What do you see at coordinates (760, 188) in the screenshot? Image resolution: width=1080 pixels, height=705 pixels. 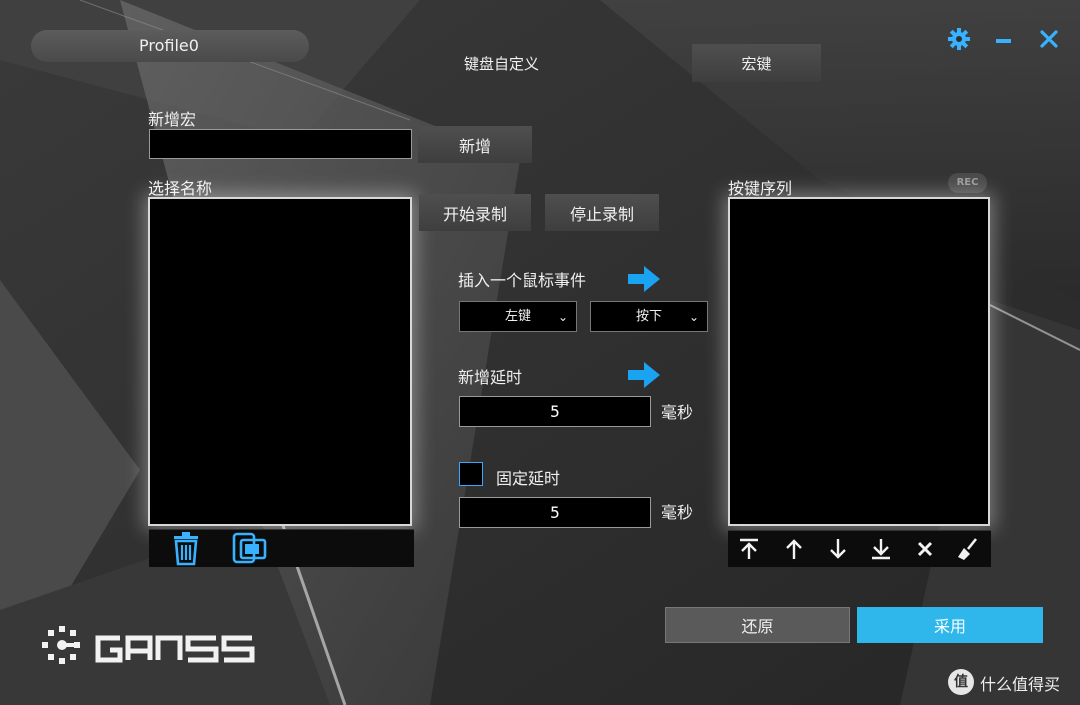 I see `key-sequence-label: 按键序列` at bounding box center [760, 188].